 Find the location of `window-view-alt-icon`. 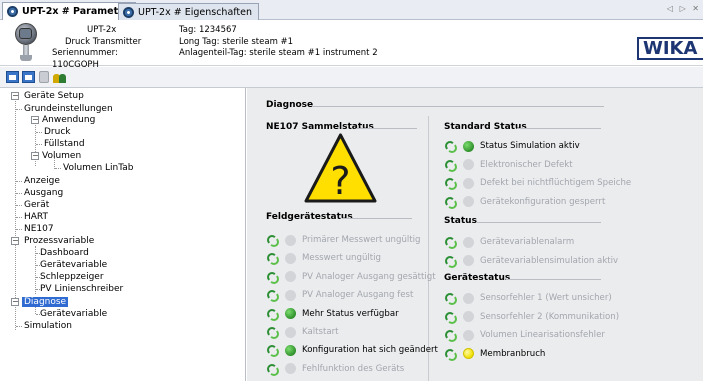

window-view-alt-icon is located at coordinates (28, 77).